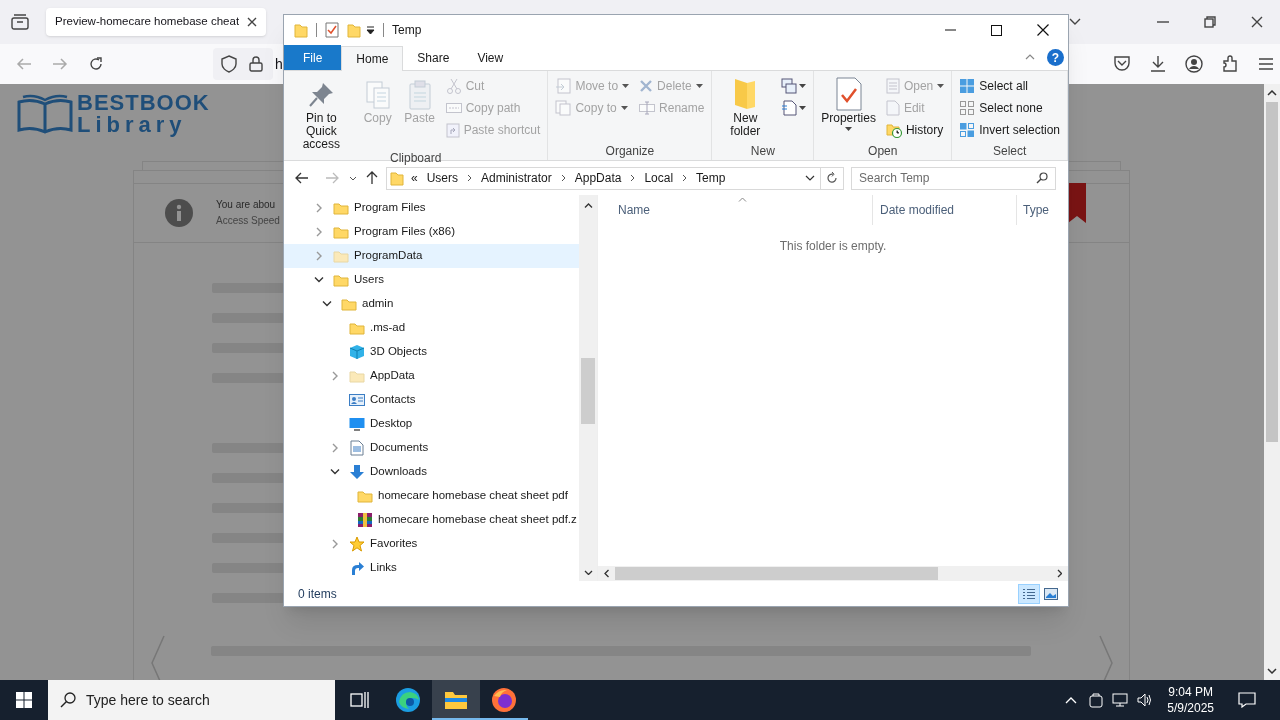 Image resolution: width=1280 pixels, height=720 pixels. Describe the element at coordinates (1122, 64) in the screenshot. I see `pocket-icon` at that location.